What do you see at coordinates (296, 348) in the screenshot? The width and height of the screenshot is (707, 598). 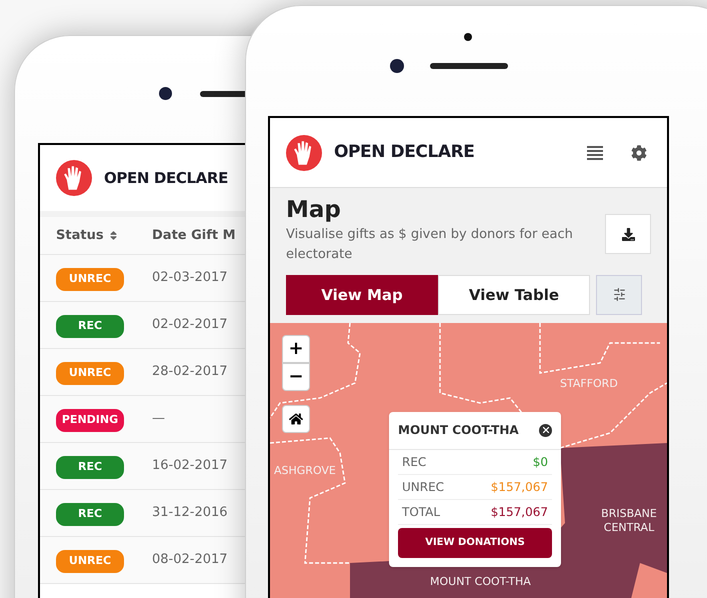 I see `zoom-in-button: +` at bounding box center [296, 348].